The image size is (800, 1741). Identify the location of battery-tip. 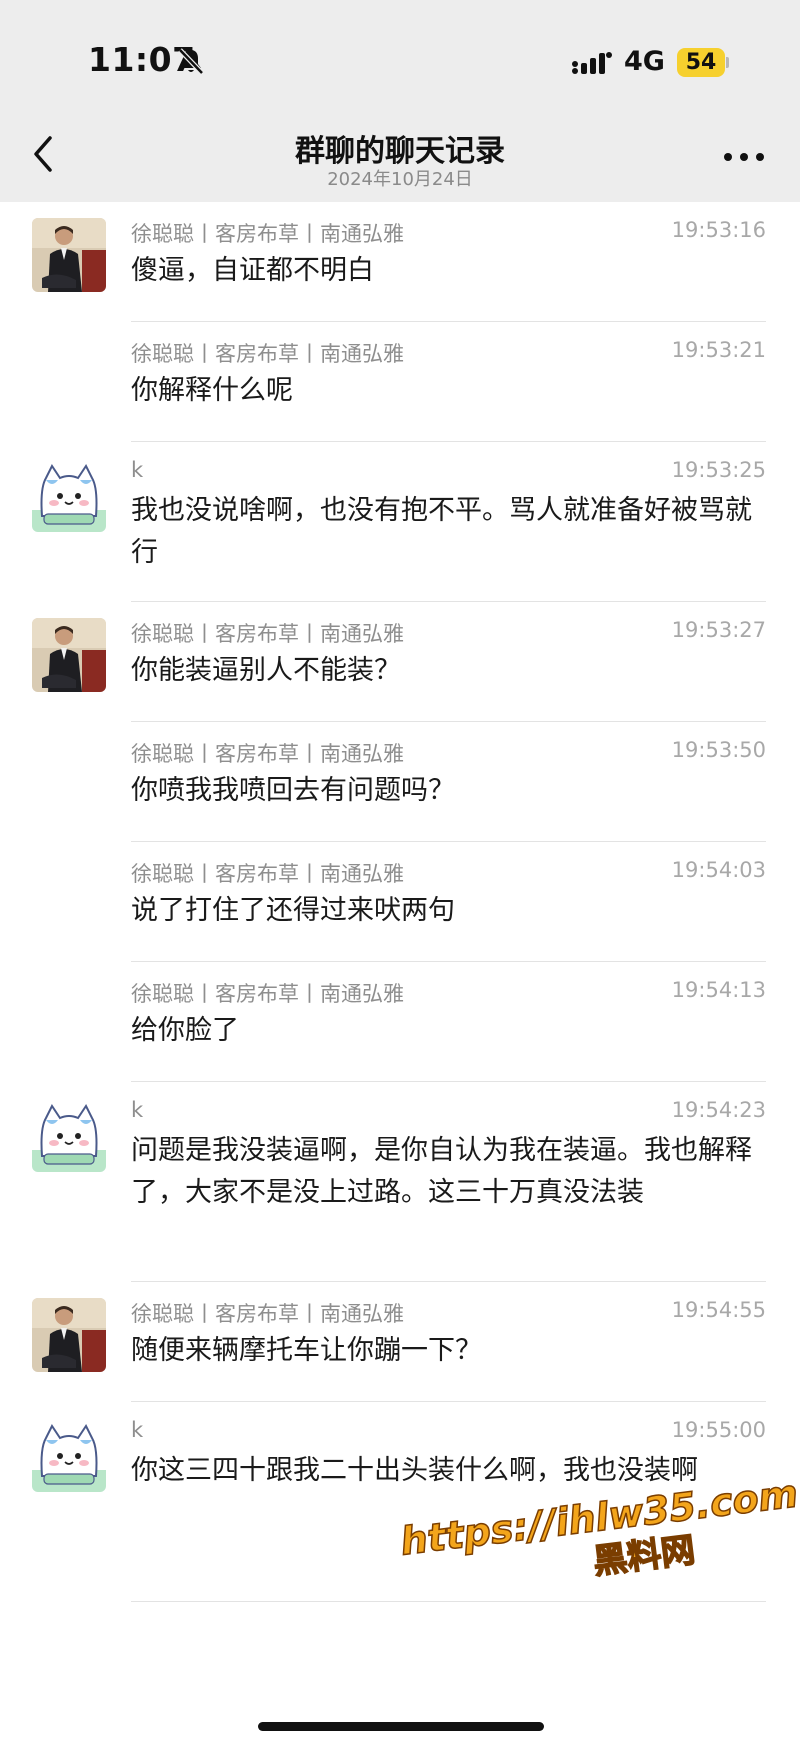
(727, 62).